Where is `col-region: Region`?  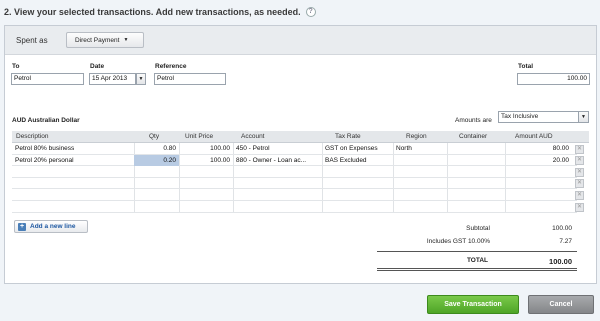
col-region: Region is located at coordinates (416, 136).